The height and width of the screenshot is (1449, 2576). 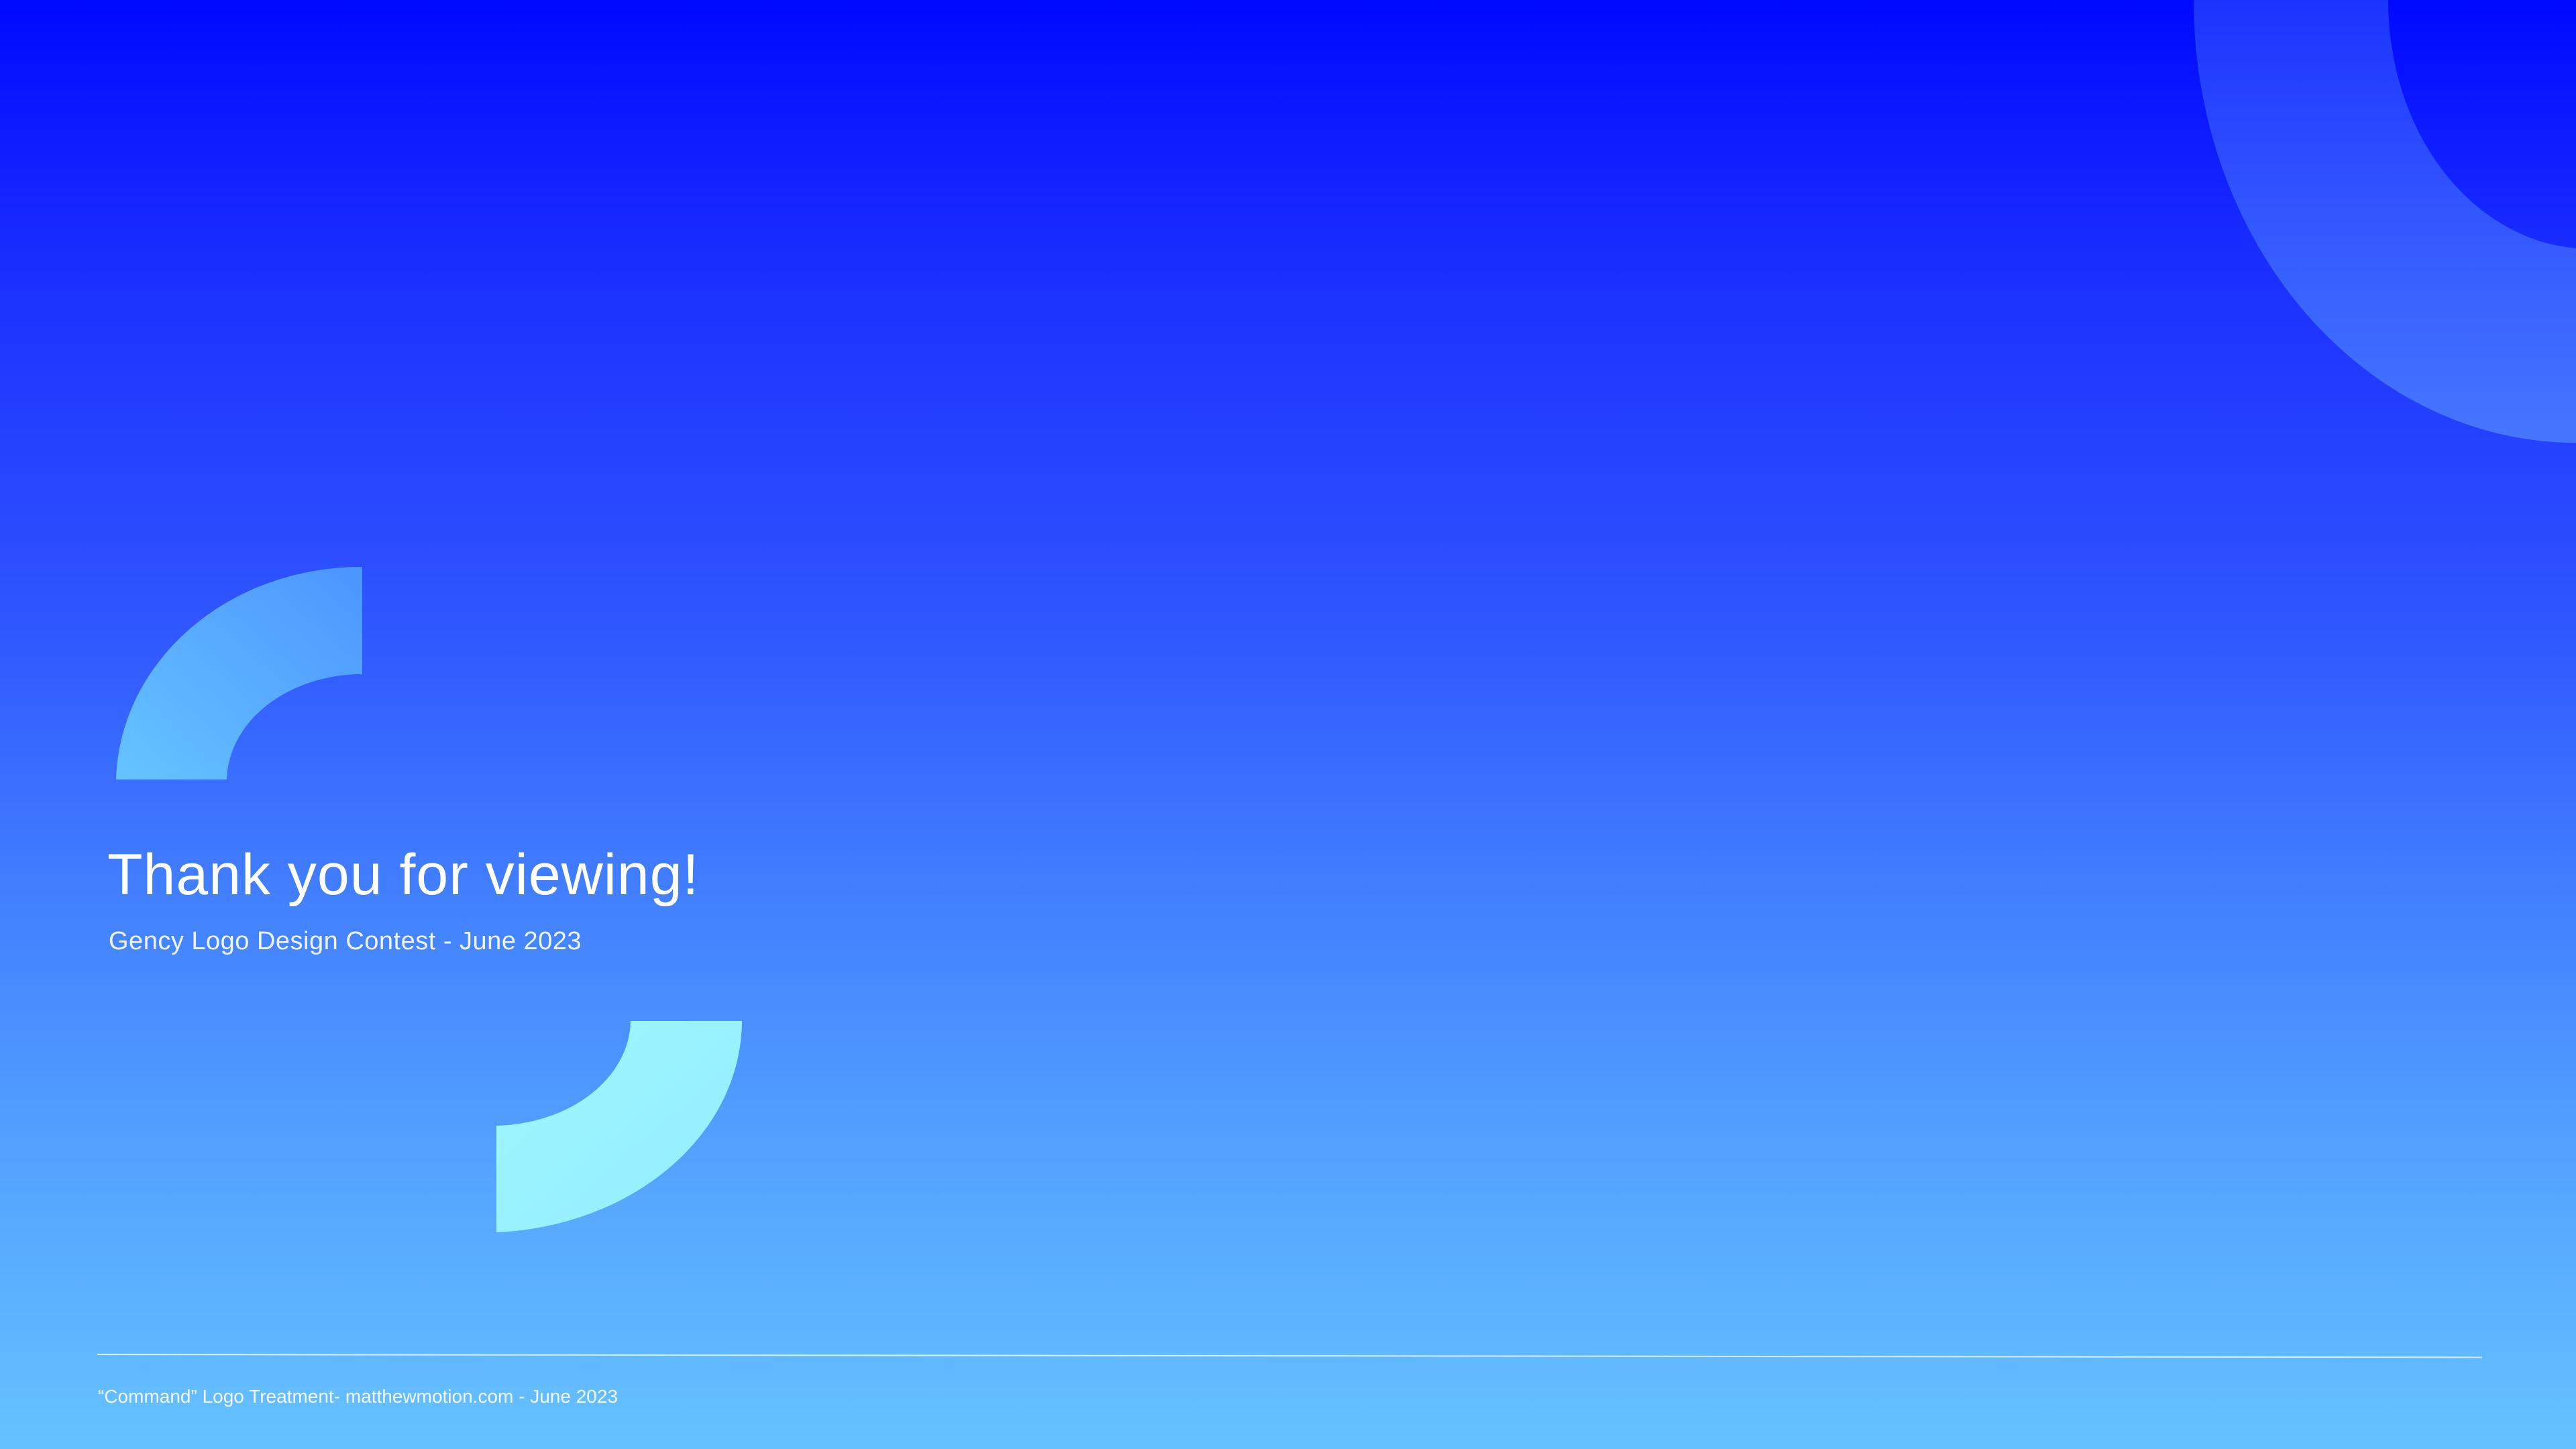 I want to click on left-arc-shape, so click(x=239, y=673).